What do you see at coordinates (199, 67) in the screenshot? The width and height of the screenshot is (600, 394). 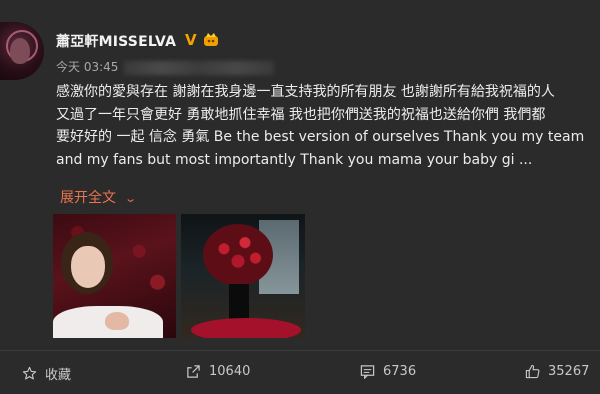 I see `blurred-source` at bounding box center [199, 67].